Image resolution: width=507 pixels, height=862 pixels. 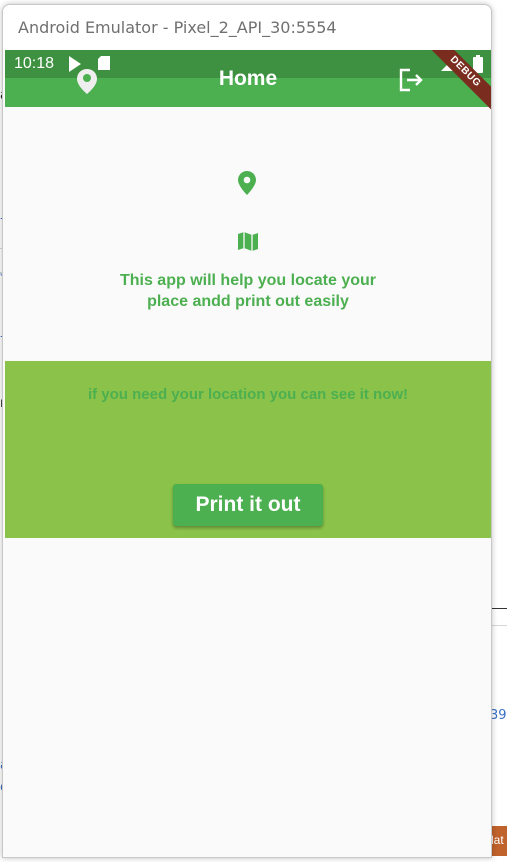 What do you see at coordinates (498, 715) in the screenshot?
I see `bg-text-fragment: 39` at bounding box center [498, 715].